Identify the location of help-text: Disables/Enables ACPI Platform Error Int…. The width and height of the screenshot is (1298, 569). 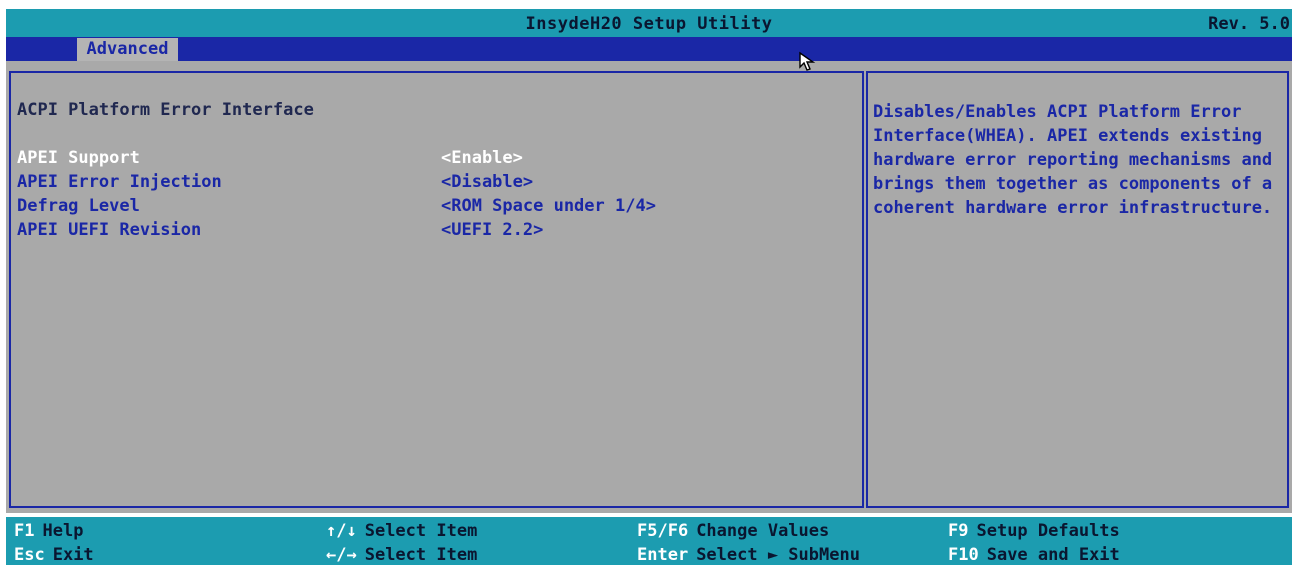
(1073, 160).